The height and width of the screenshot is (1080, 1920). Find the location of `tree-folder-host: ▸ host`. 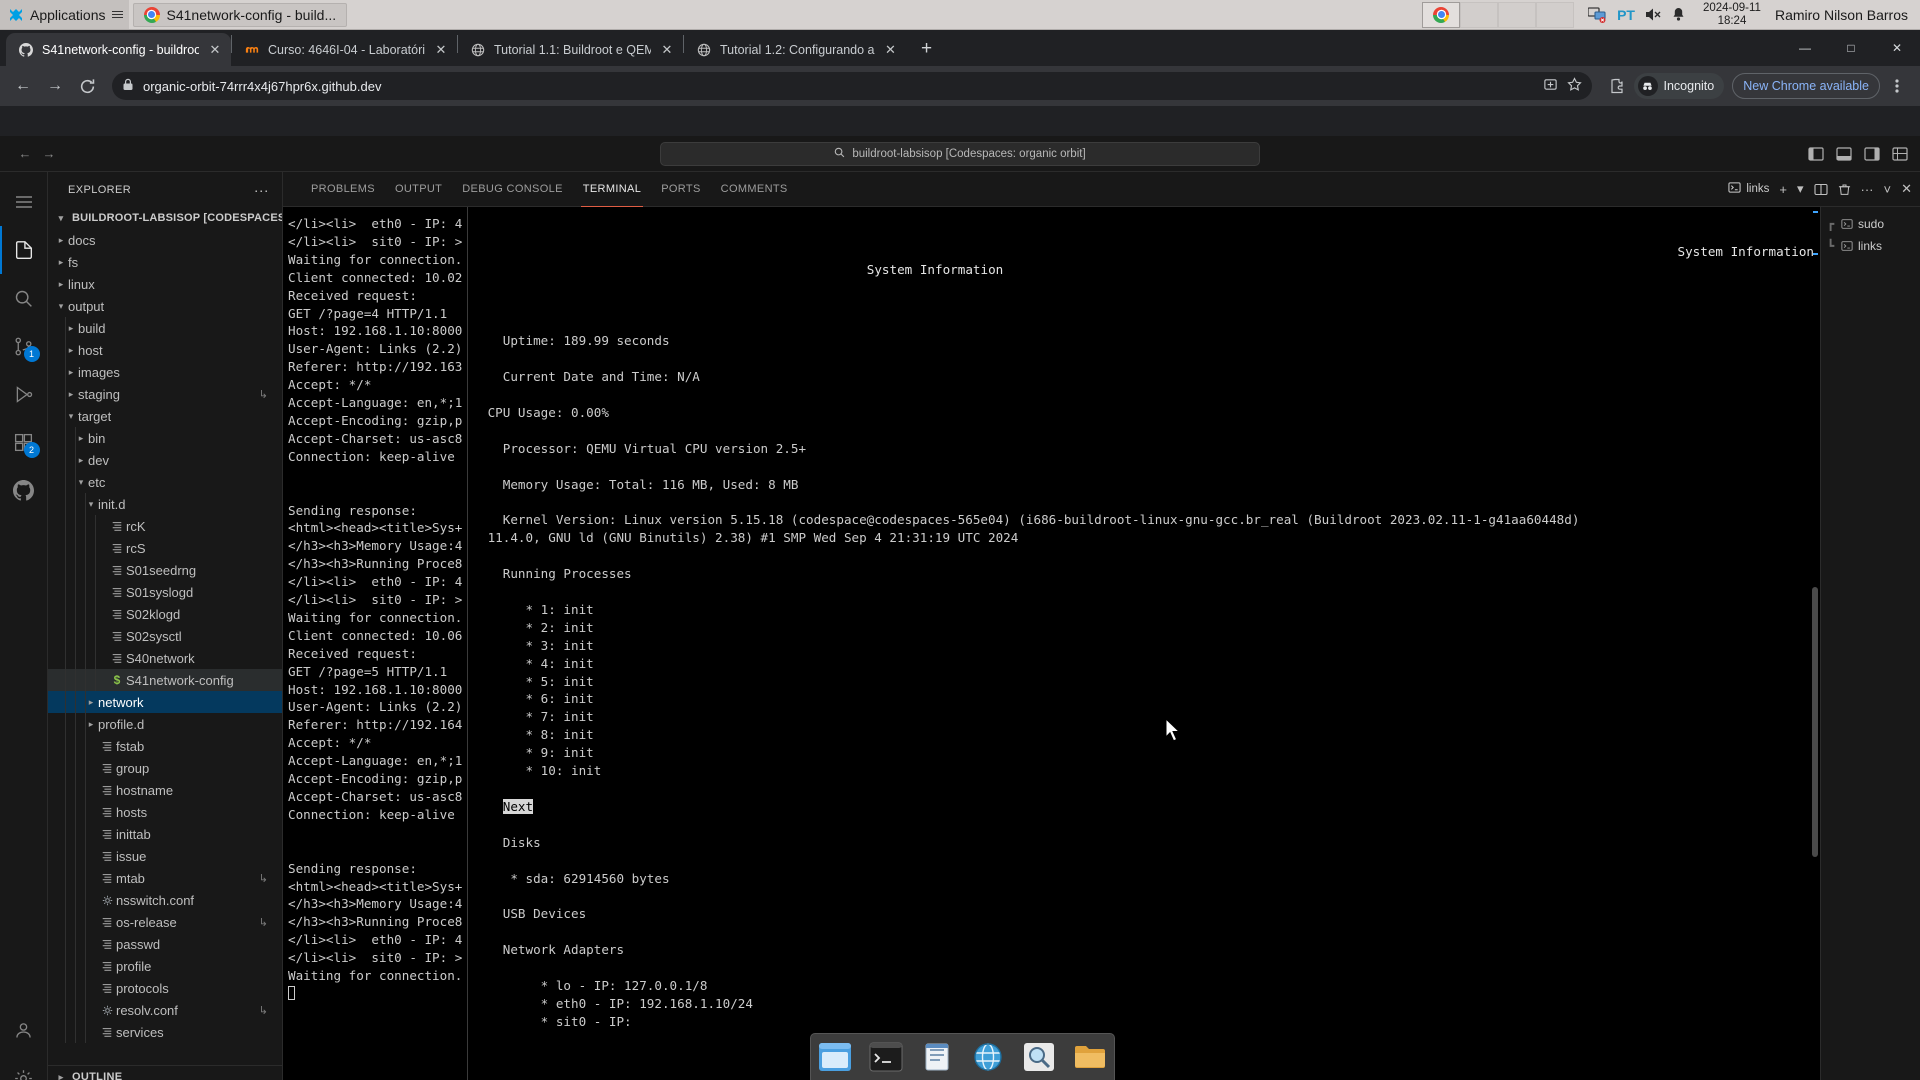

tree-folder-host: ▸ host is located at coordinates (165, 350).